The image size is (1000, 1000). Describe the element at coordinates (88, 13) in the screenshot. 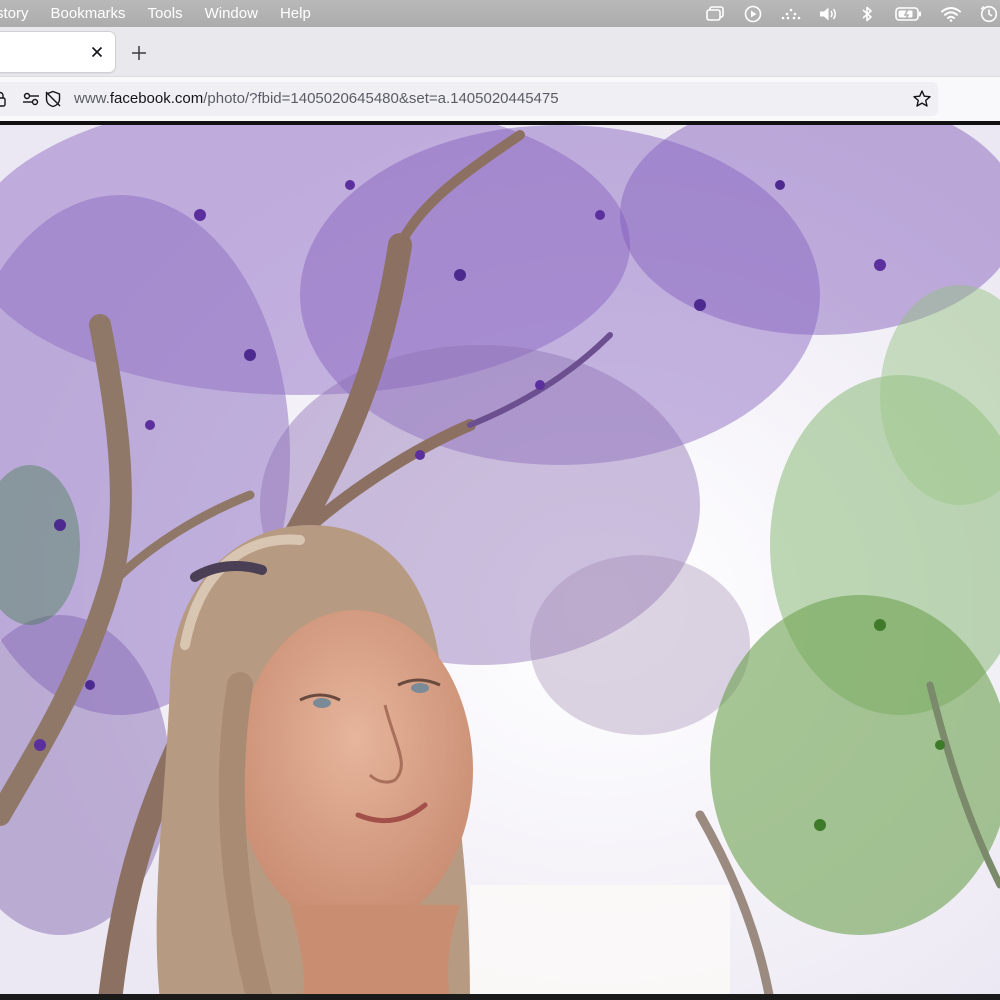

I see `menu-bookmarks: Bookmarks` at that location.